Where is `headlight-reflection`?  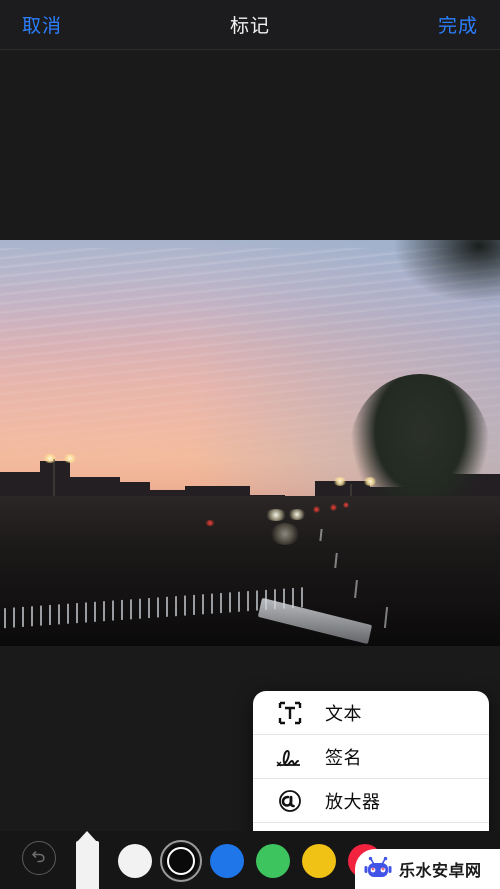
headlight-reflection is located at coordinates (285, 533).